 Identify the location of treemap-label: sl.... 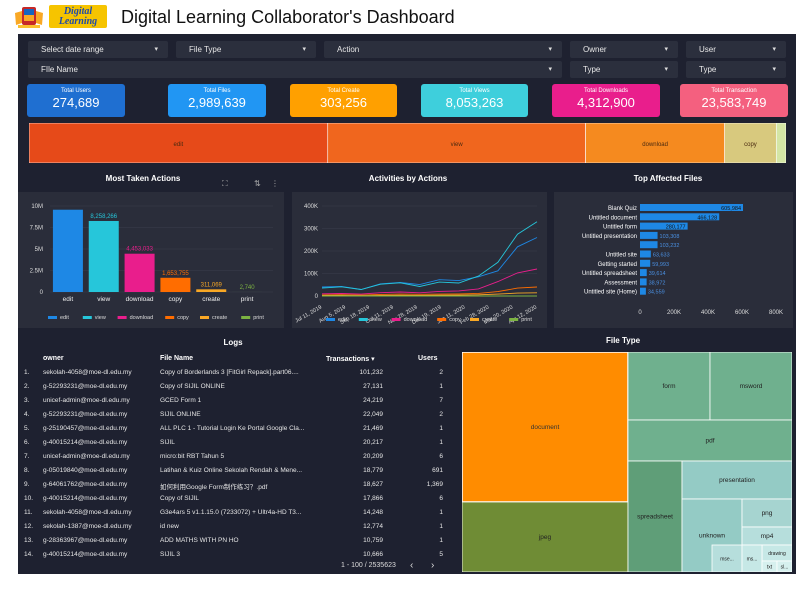
(785, 568).